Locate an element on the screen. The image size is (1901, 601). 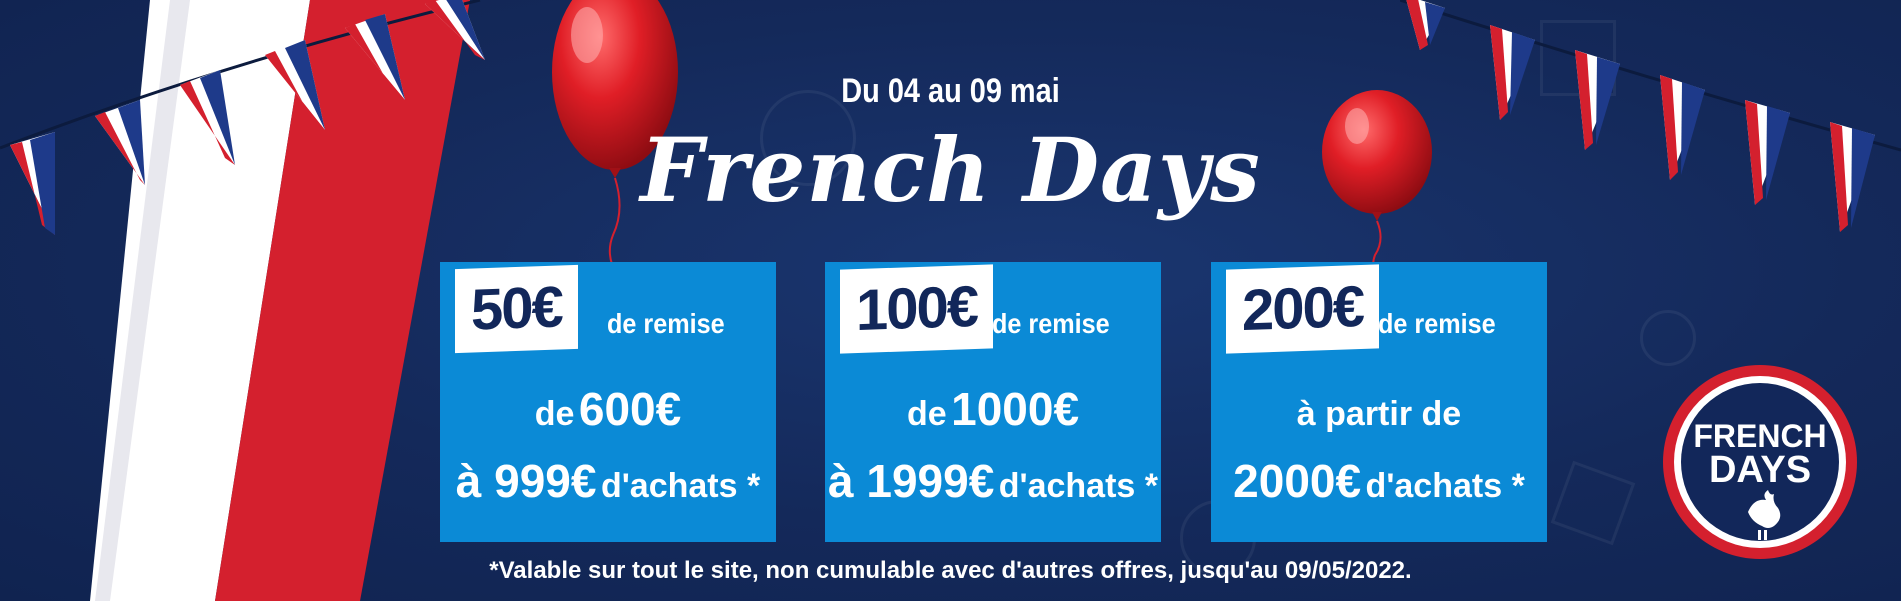
background-circle-shape is located at coordinates (1668, 338).